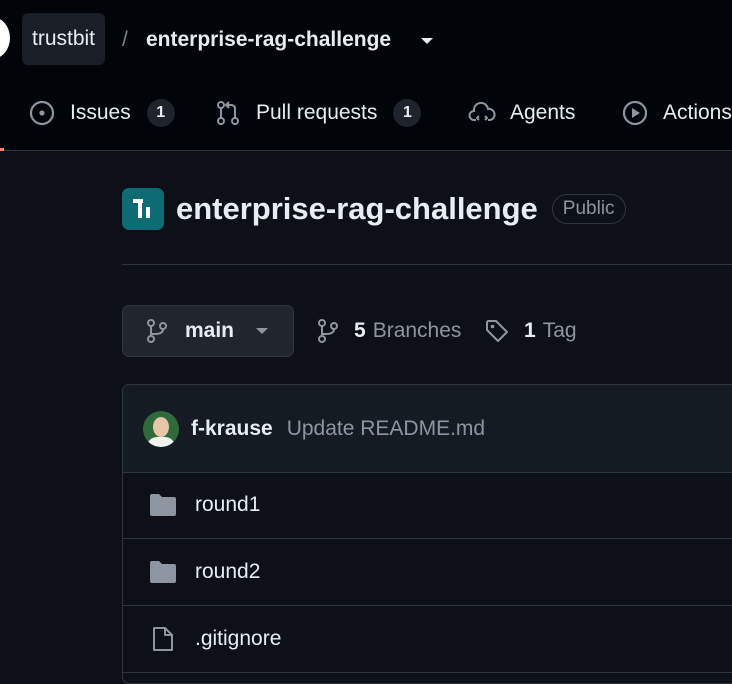 The width and height of the screenshot is (732, 684). I want to click on tags-count: 1, so click(530, 330).